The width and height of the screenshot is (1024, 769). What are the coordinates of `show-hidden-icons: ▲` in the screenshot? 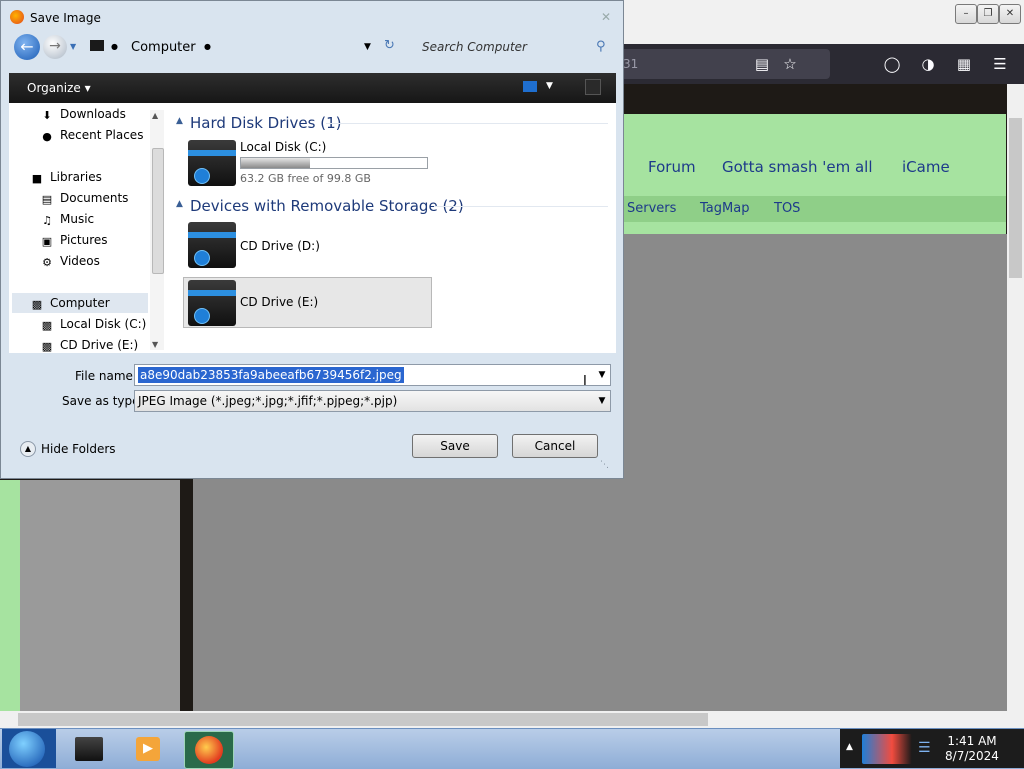 It's located at (849, 747).